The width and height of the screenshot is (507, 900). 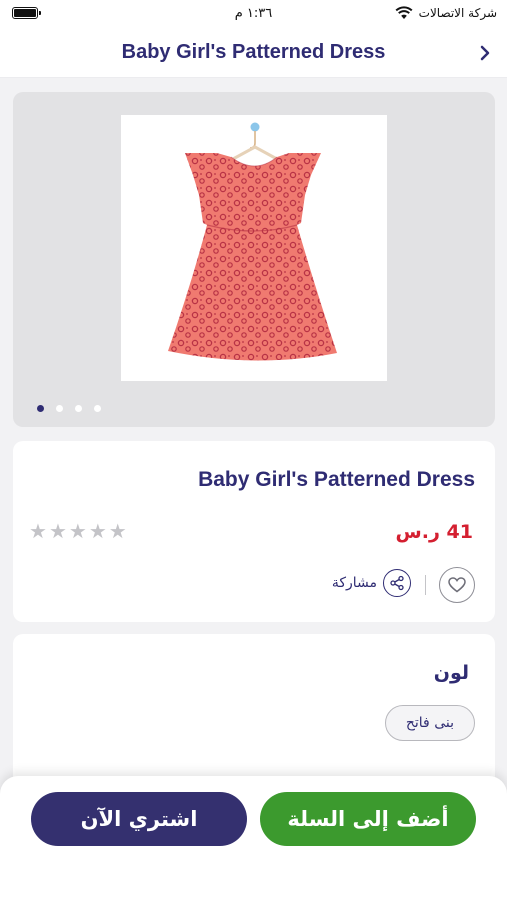 I want to click on bottom-action-bar: أضف إلى السلة اشتري الآن, so click(x=253, y=838).